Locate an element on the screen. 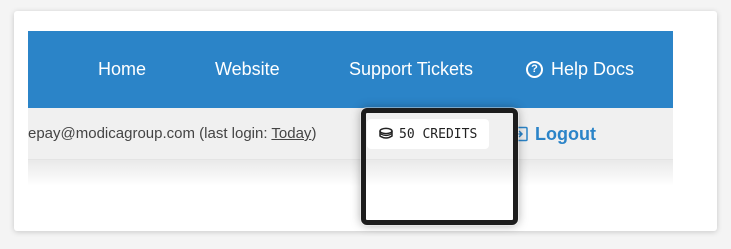 The image size is (731, 249). coin-stack-icon is located at coordinates (386, 133).